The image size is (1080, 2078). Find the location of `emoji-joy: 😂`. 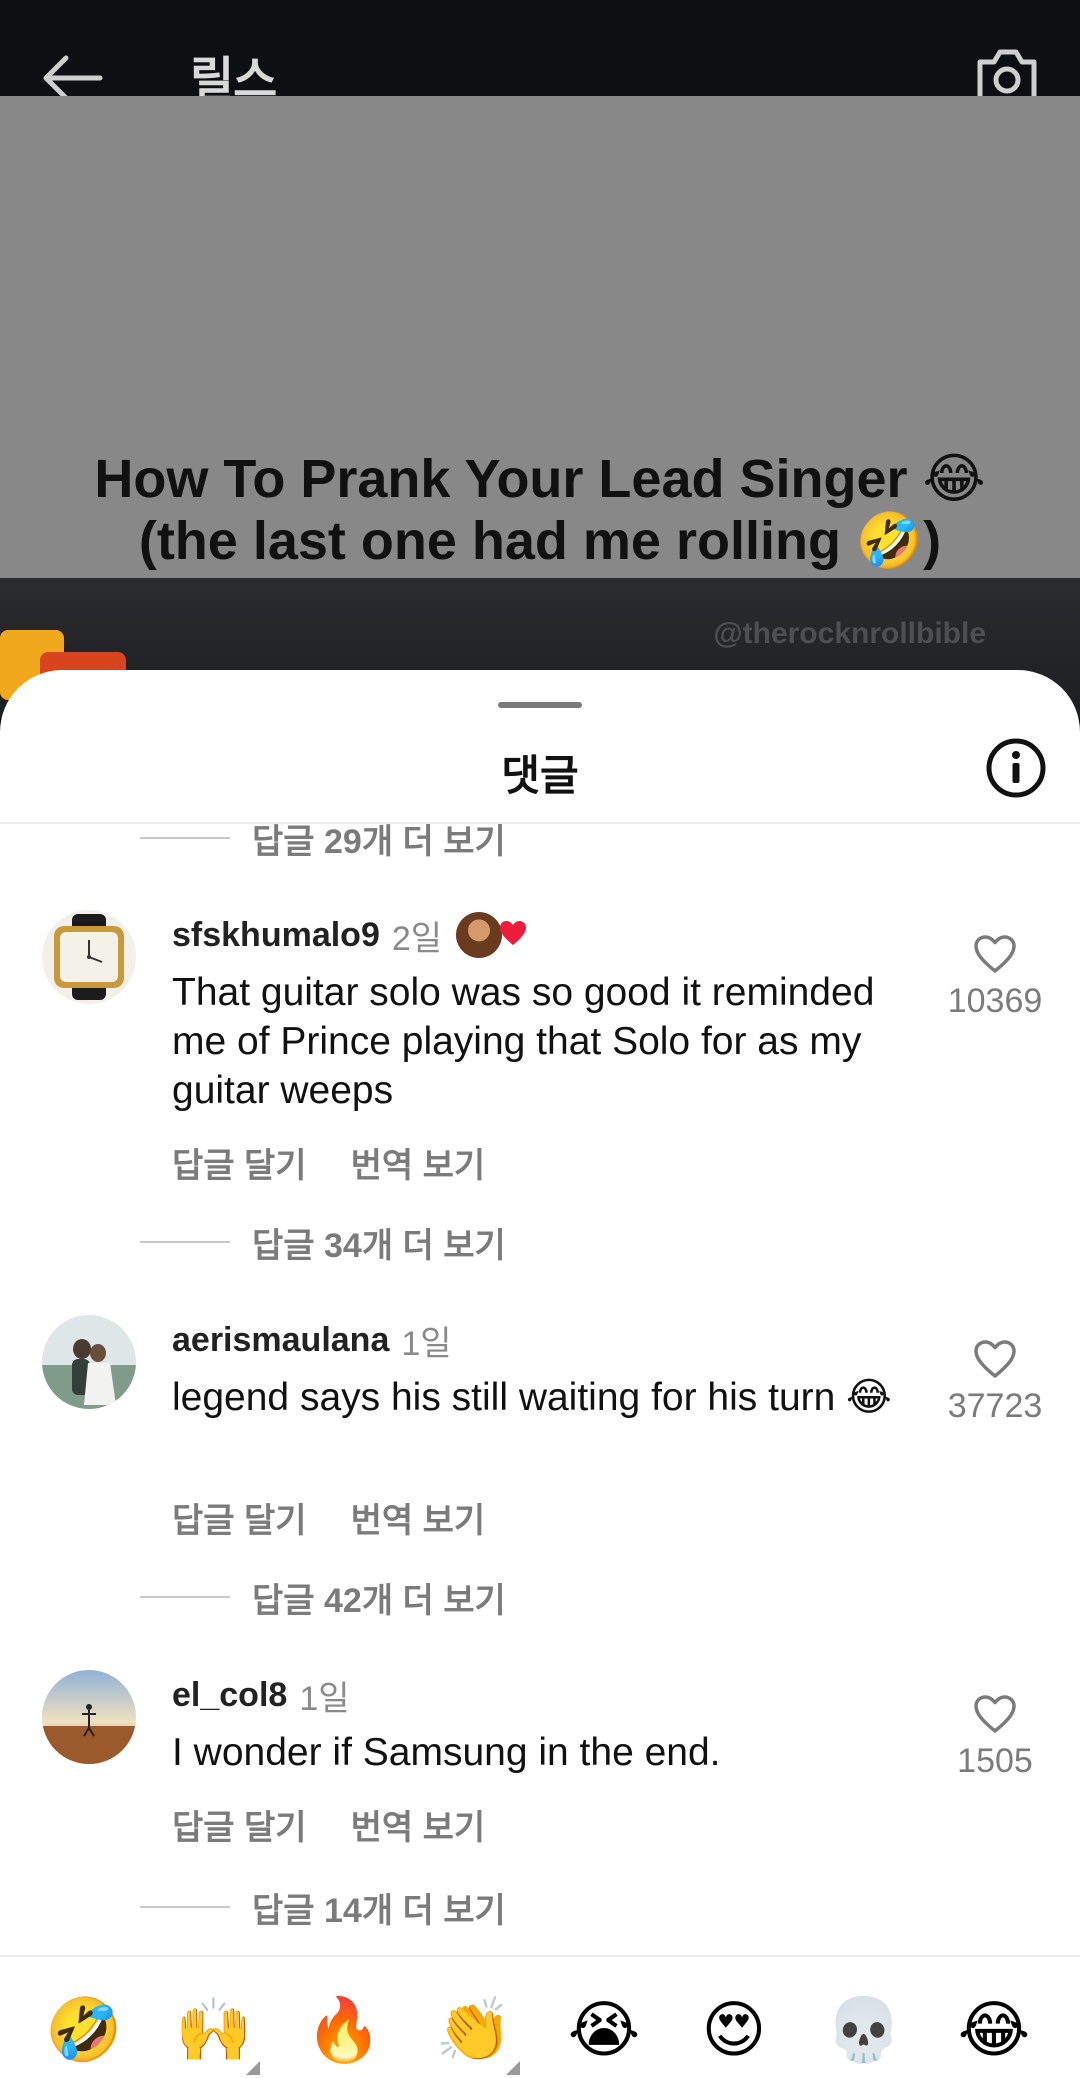

emoji-joy: 😂 is located at coordinates (994, 2031).